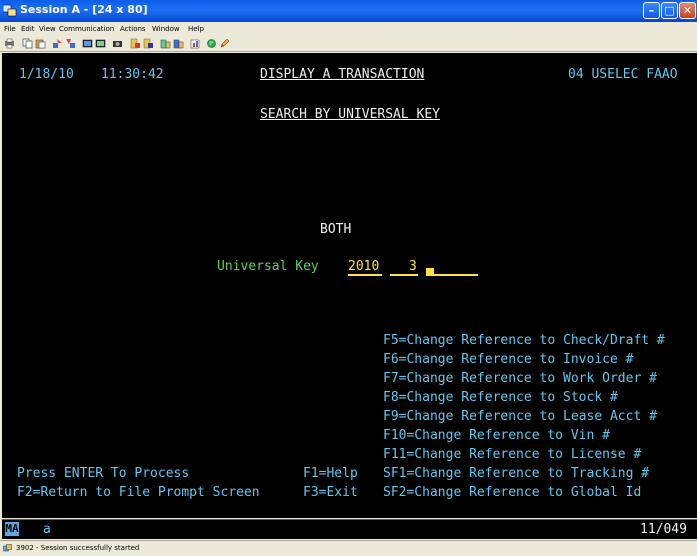 The image size is (697, 556). Describe the element at coordinates (166, 29) in the screenshot. I see `menu-window: Window` at that location.